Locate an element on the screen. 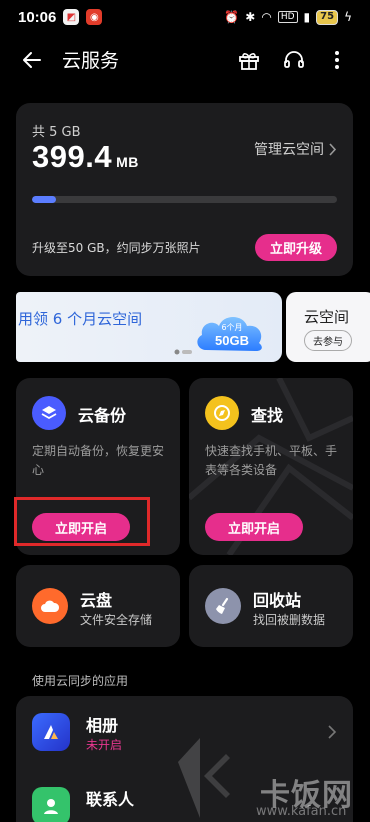  cloud-art-caption: 6个月 is located at coordinates (231, 327).